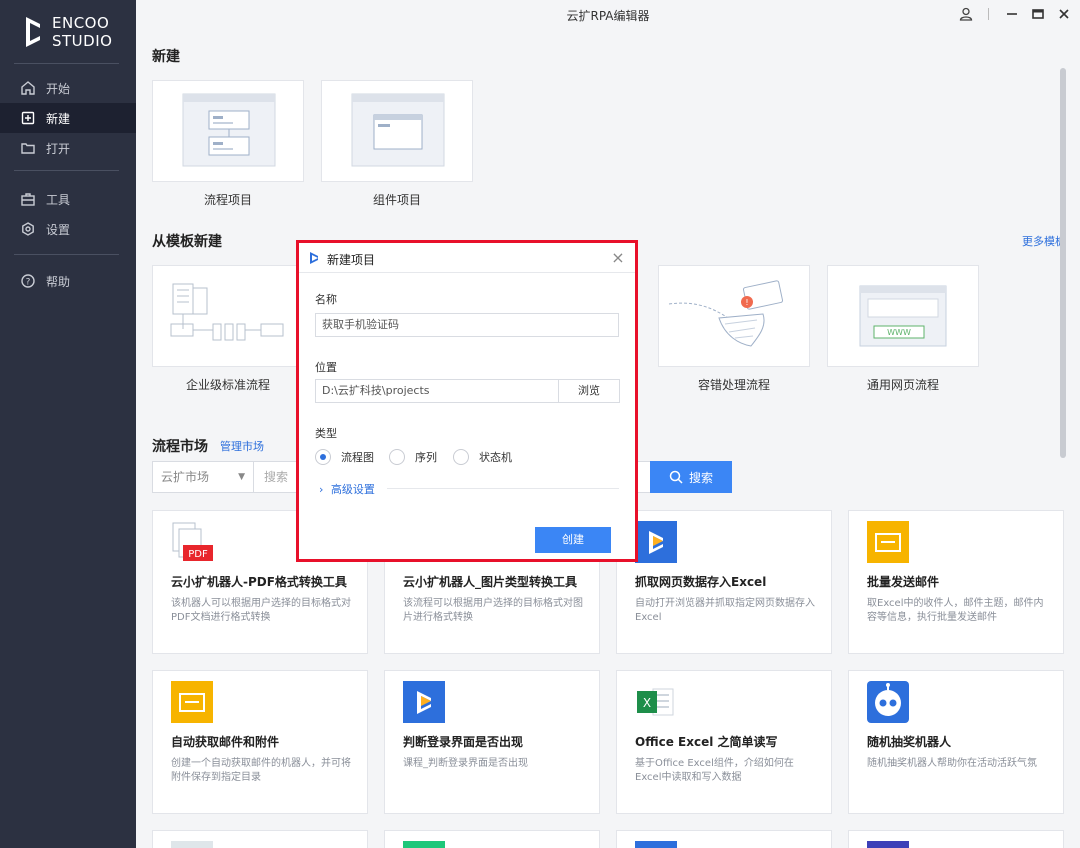 The width and height of the screenshot is (1080, 848). What do you see at coordinates (413, 457) in the screenshot?
I see `radio-sequence: 序列` at bounding box center [413, 457].